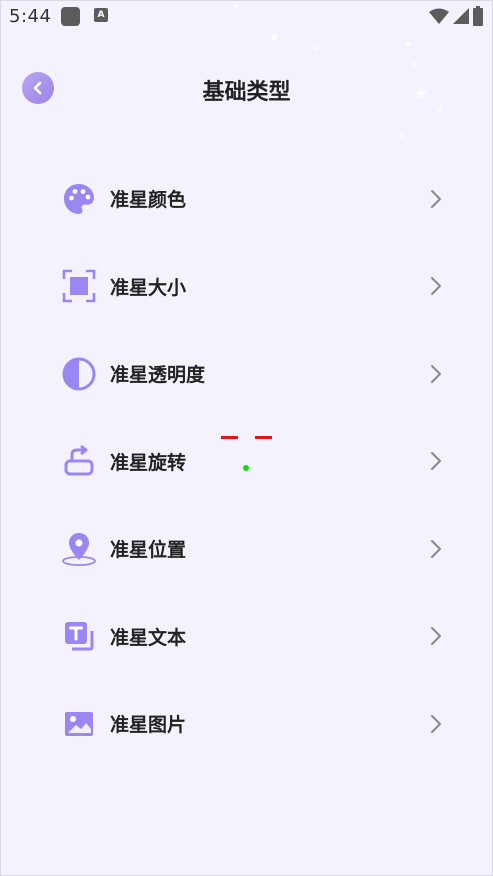  Describe the element at coordinates (79, 199) in the screenshot. I see `palette-icon` at that location.